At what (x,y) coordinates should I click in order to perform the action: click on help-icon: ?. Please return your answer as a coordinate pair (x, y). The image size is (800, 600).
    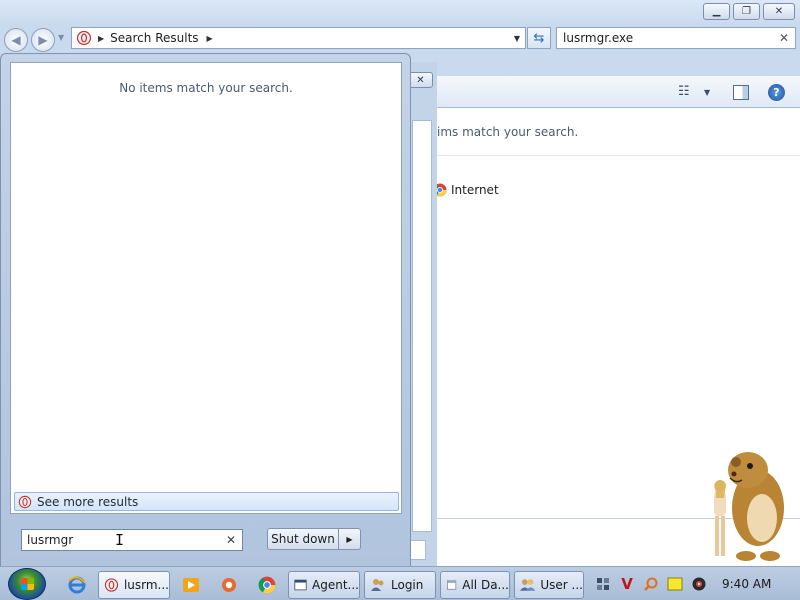
    Looking at the image, I should click on (776, 92).